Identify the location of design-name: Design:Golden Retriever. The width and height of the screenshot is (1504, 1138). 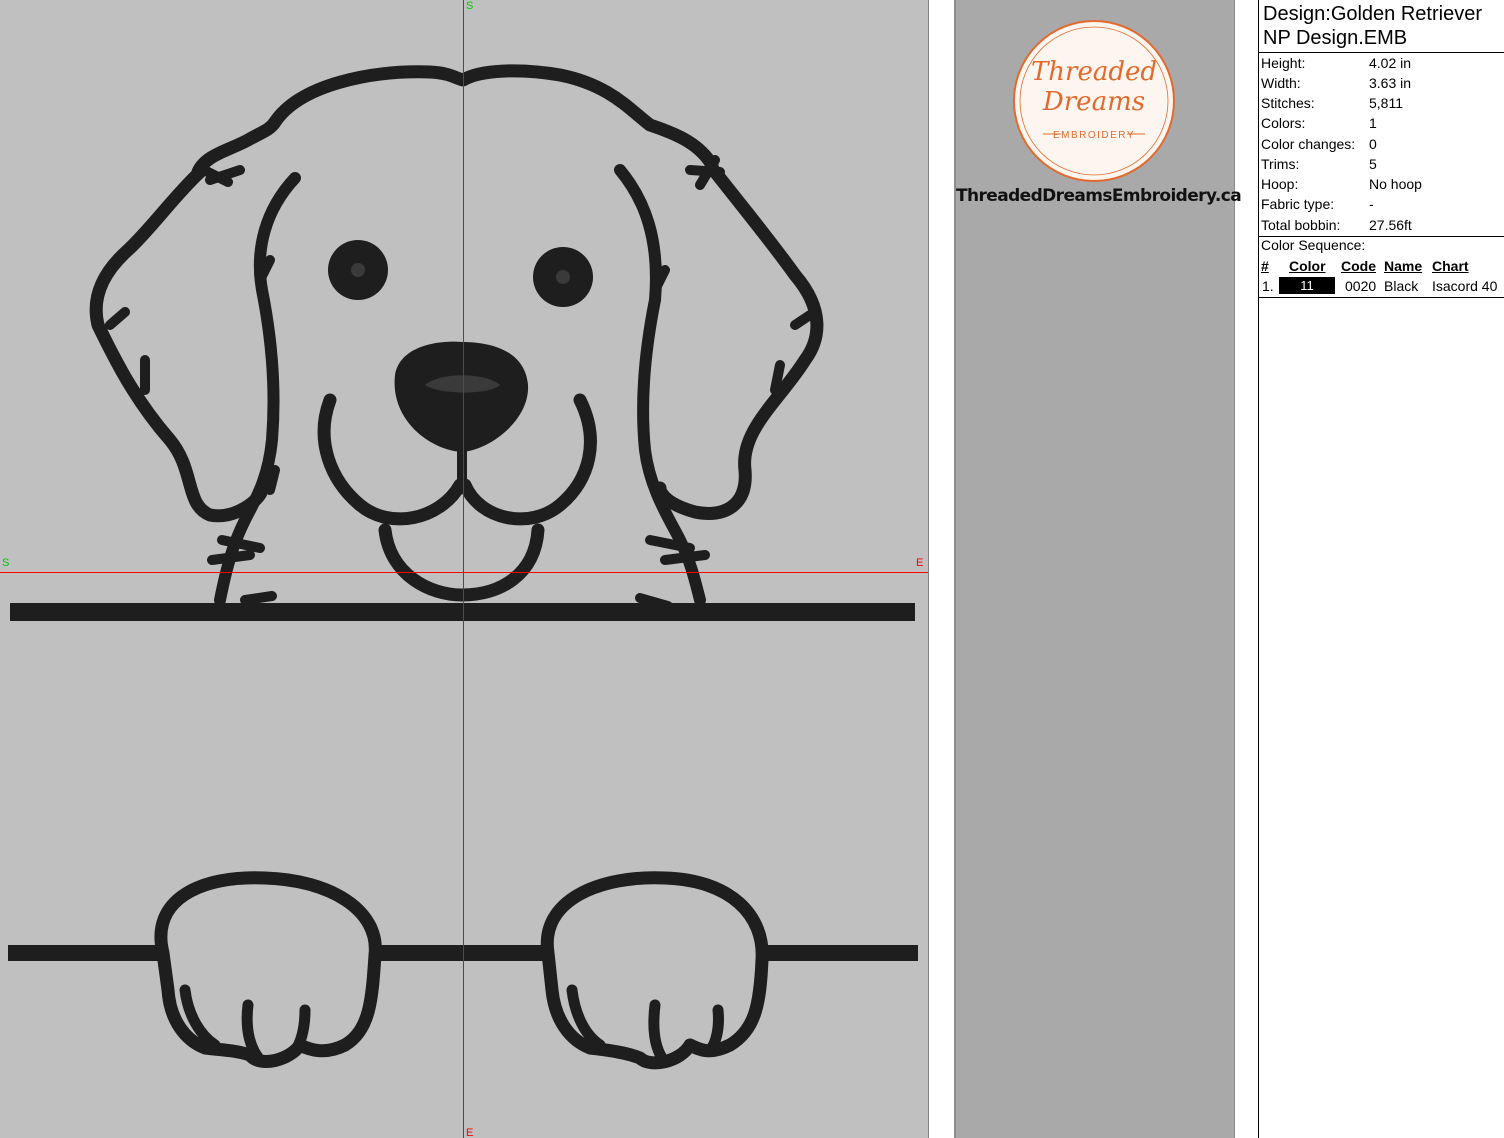
(1372, 14).